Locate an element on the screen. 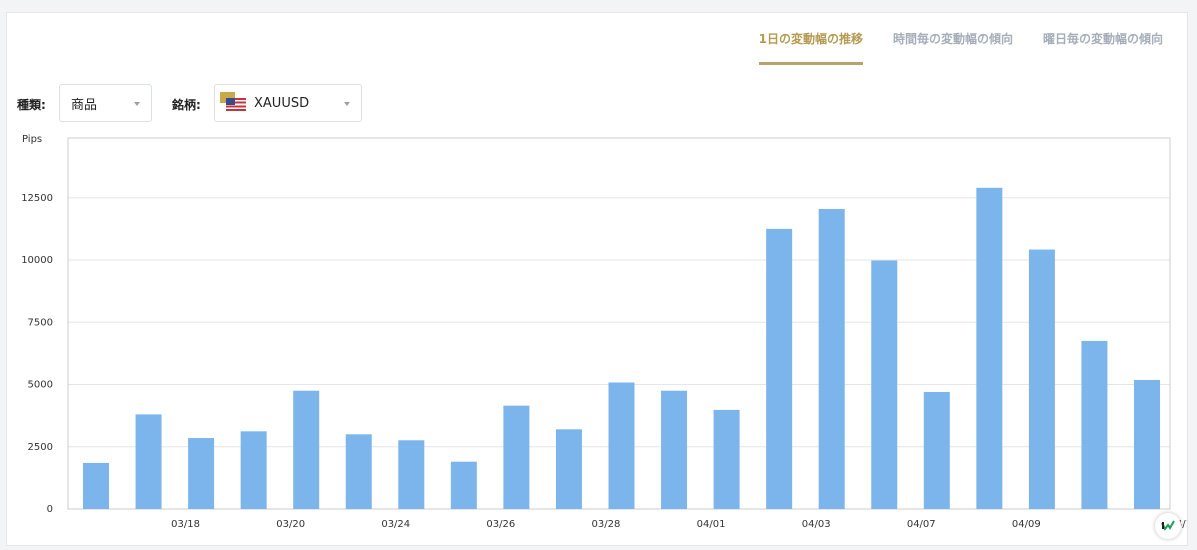 This screenshot has height=550, width=1197. bar-03/19 is located at coordinates (201, 473).